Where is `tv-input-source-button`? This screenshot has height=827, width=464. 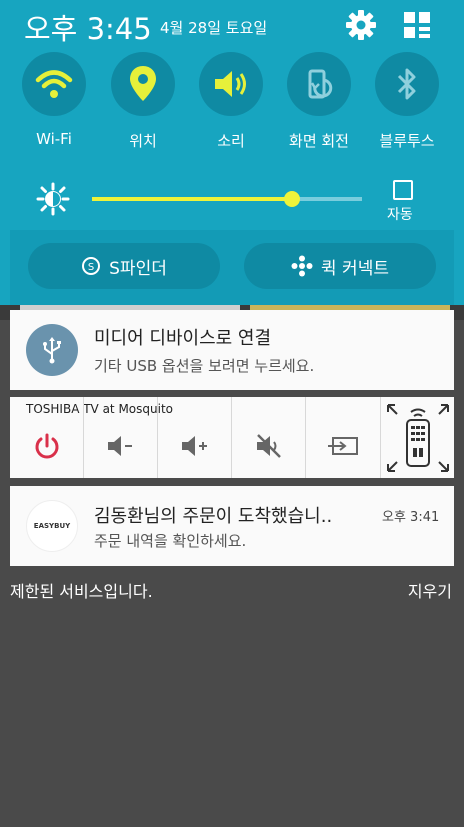 tv-input-source-button is located at coordinates (343, 446).